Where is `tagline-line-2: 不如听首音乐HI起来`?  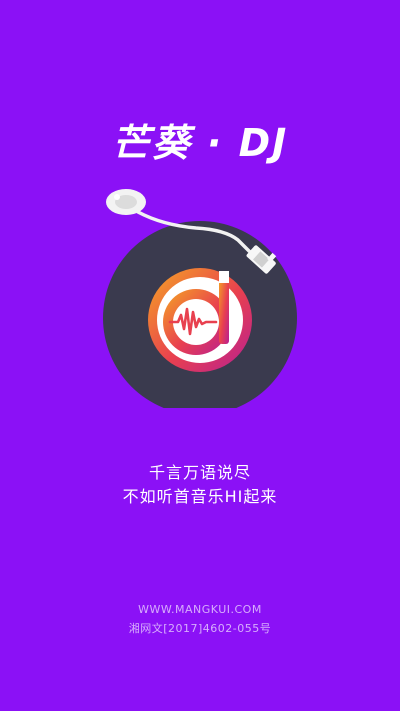 tagline-line-2: 不如听首音乐HI起来 is located at coordinates (200, 496).